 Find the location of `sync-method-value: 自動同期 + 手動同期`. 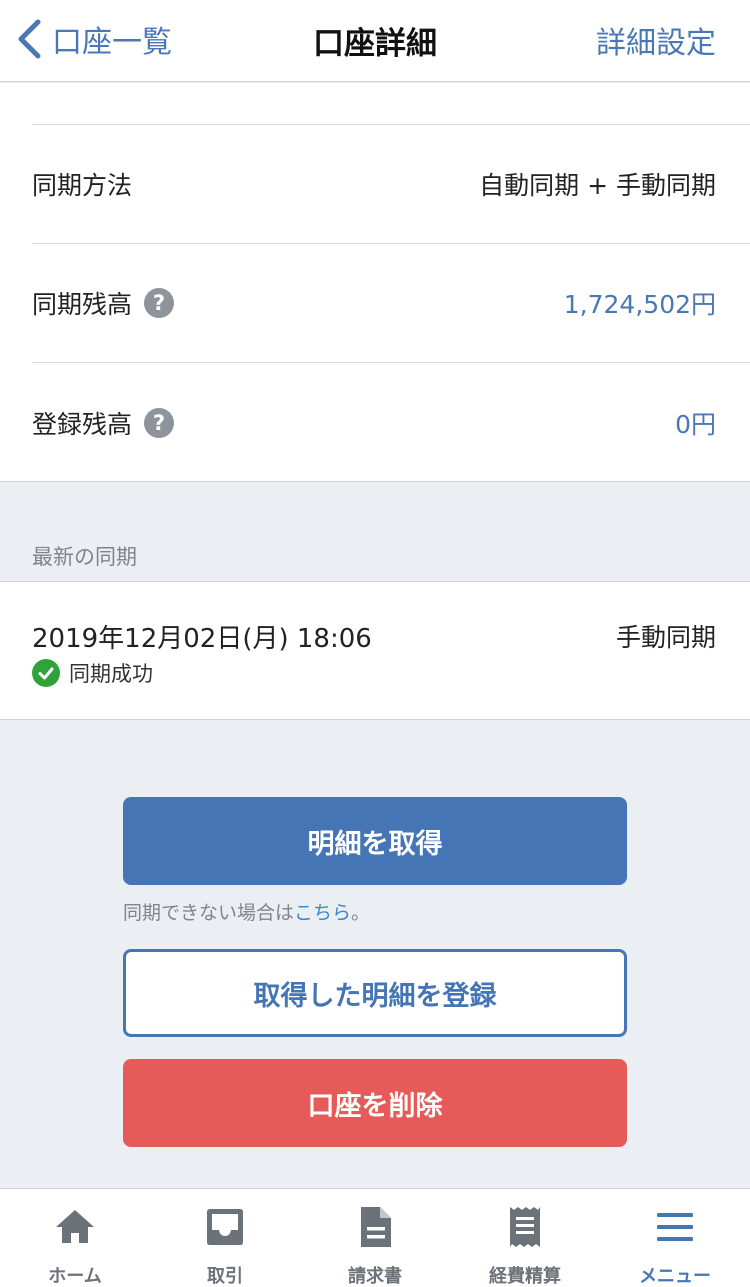

sync-method-value: 自動同期 + 手動同期 is located at coordinates (597, 185).